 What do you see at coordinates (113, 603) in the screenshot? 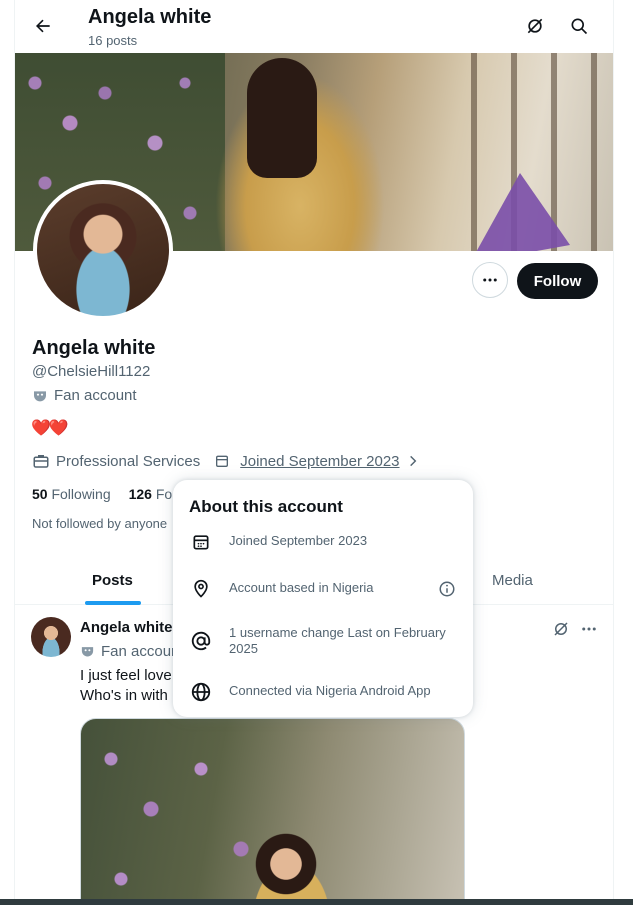
I see `active-tab-indicator` at bounding box center [113, 603].